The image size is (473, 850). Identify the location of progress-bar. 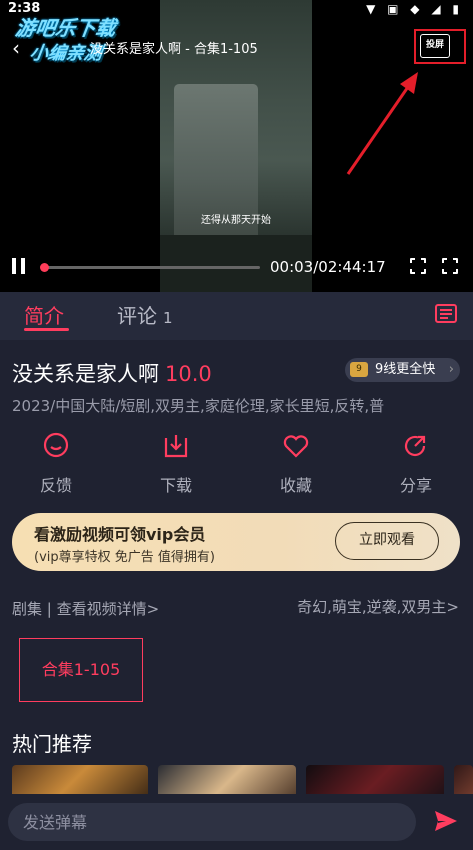
(151, 267).